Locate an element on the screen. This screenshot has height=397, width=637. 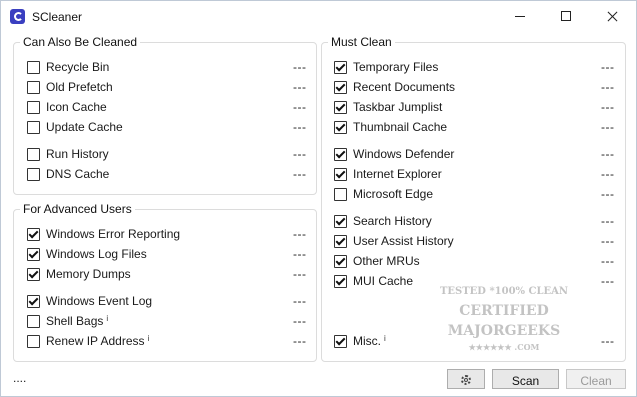
close-button is located at coordinates (612, 16).